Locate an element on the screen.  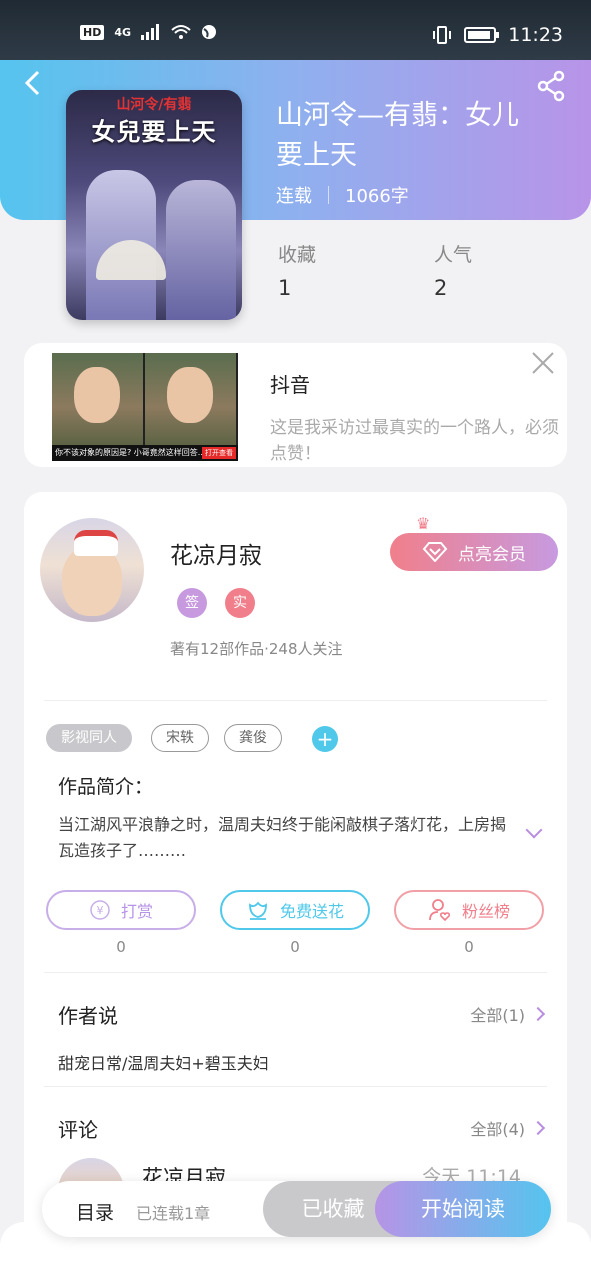
toc-button: 目录 is located at coordinates (95, 1211).